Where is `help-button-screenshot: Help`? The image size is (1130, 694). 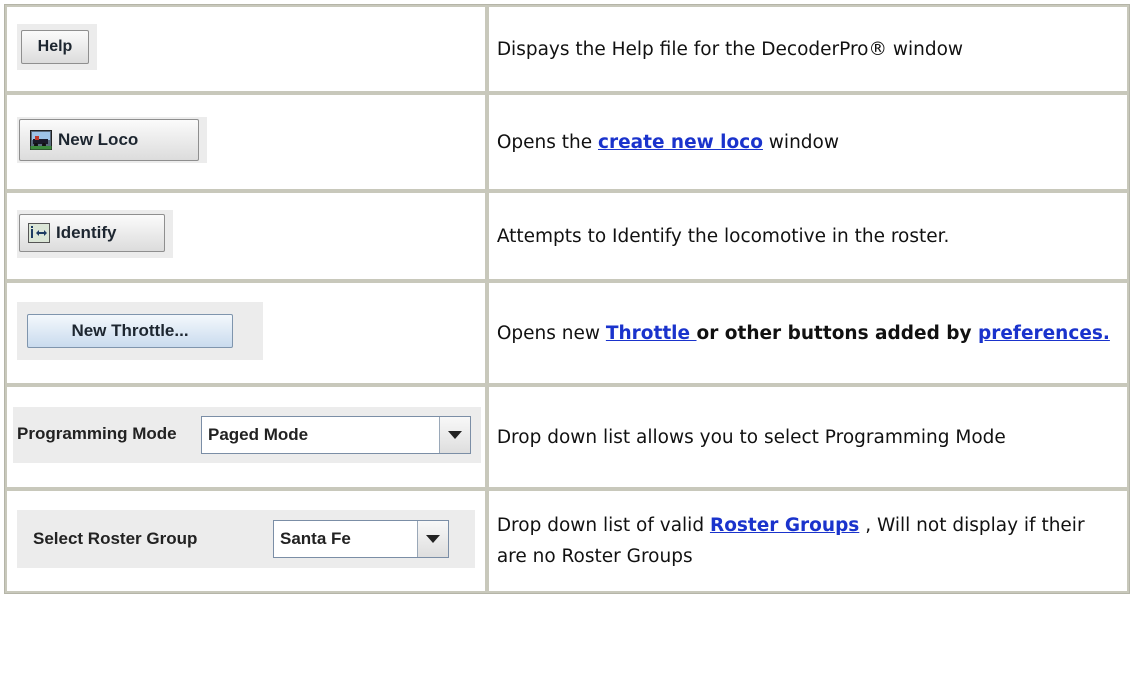 help-button-screenshot: Help is located at coordinates (57, 46).